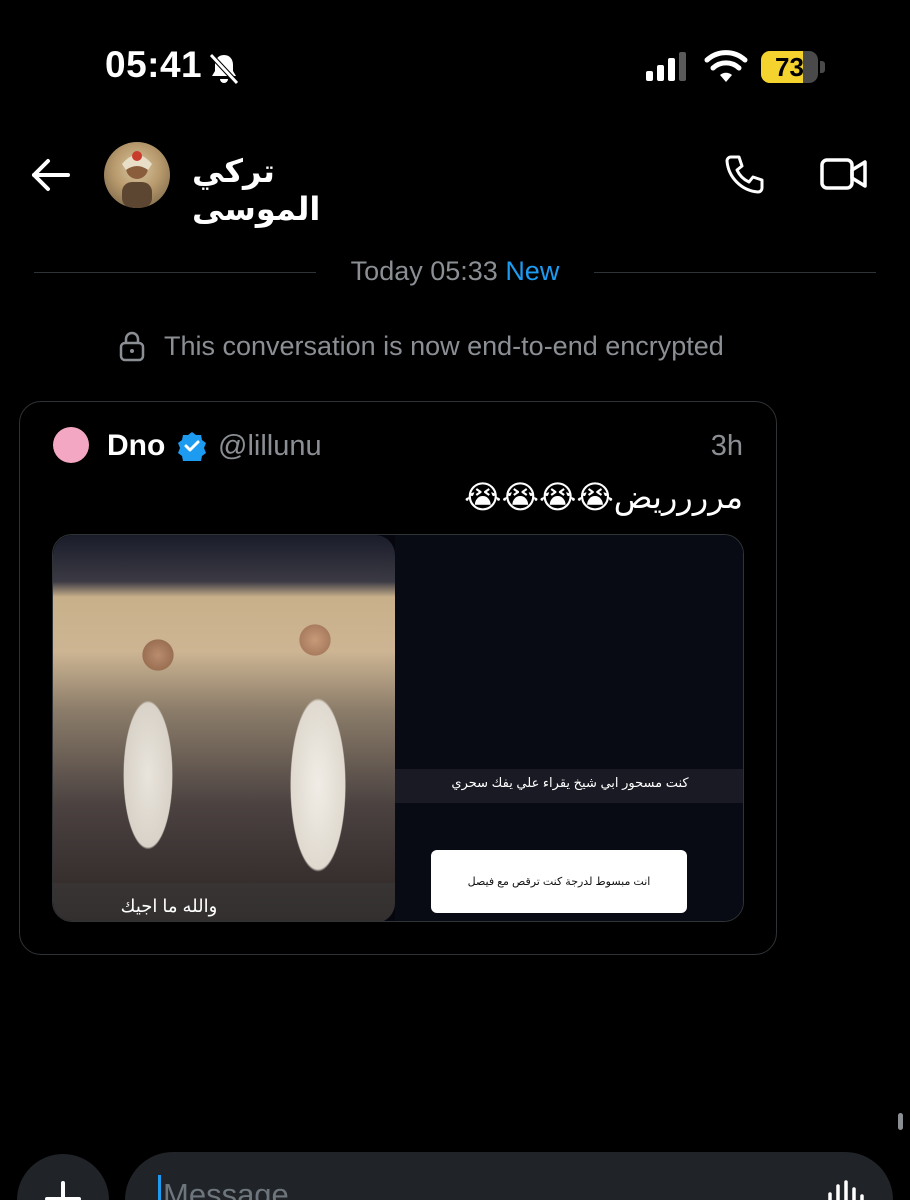 The image size is (910, 1200). Describe the element at coordinates (50, 175) in the screenshot. I see `back-arrow-icon` at that location.